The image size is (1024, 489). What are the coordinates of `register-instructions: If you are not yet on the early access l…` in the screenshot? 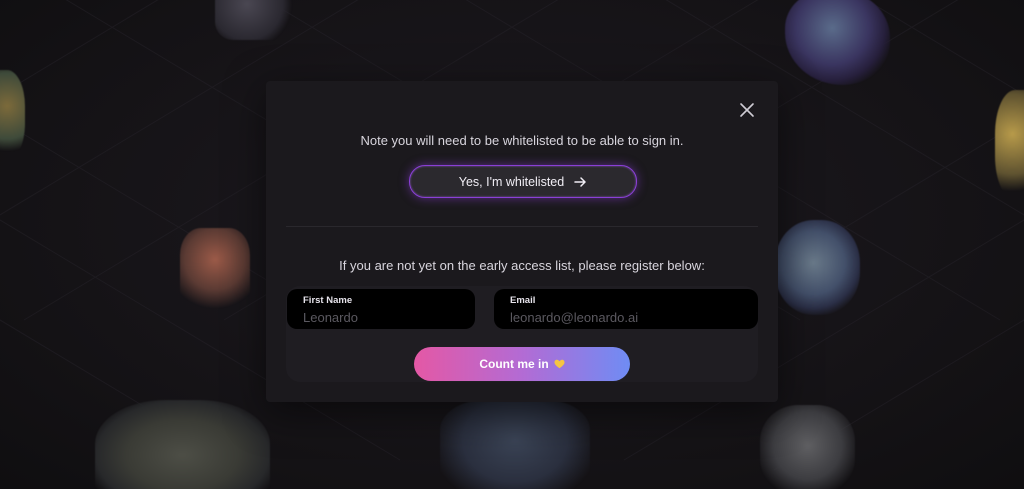 It's located at (522, 265).